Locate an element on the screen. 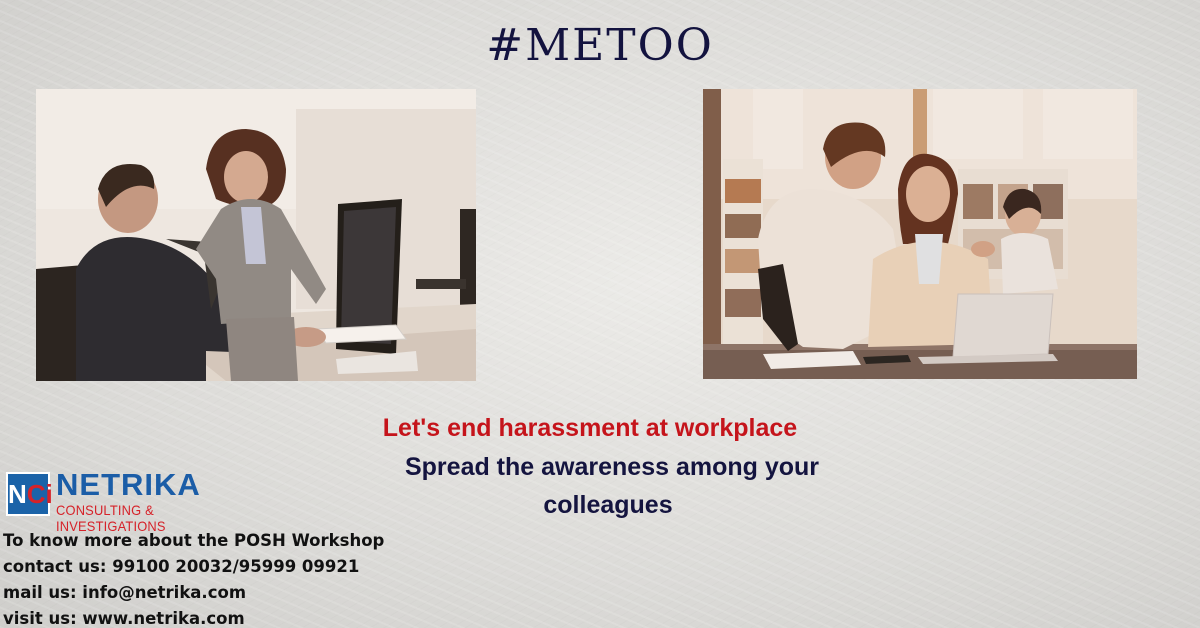 The width and height of the screenshot is (1200, 628). tagline-end-harassment: Let's end harassment at workplace is located at coordinates (590, 428).